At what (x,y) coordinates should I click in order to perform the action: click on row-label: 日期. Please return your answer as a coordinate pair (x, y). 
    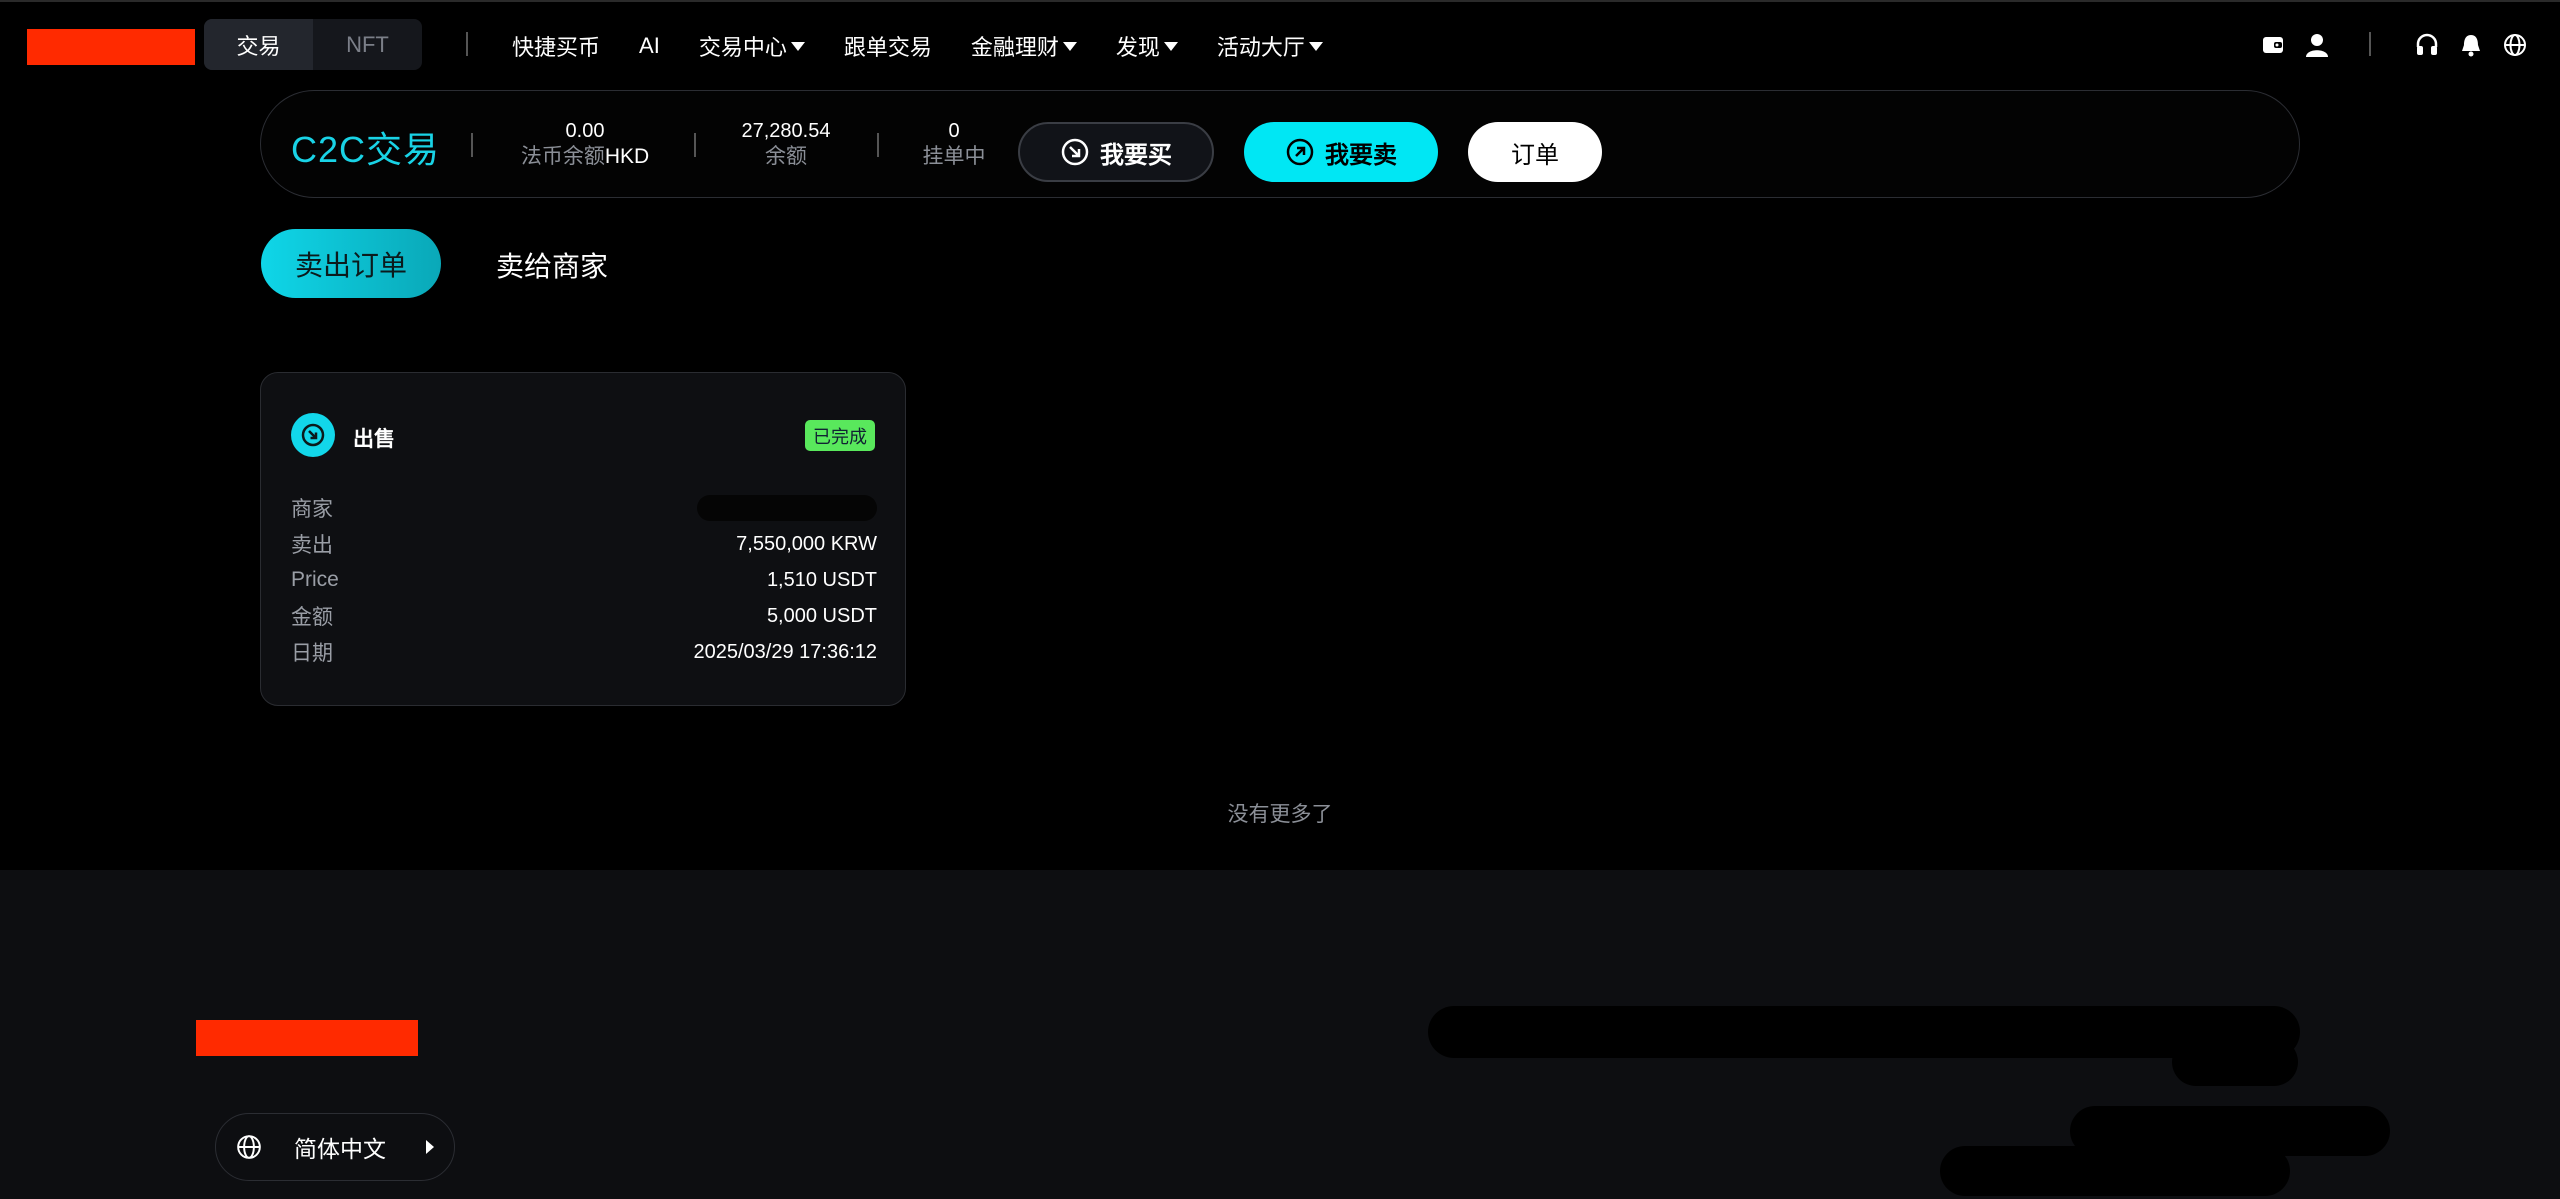
    Looking at the image, I should click on (312, 653).